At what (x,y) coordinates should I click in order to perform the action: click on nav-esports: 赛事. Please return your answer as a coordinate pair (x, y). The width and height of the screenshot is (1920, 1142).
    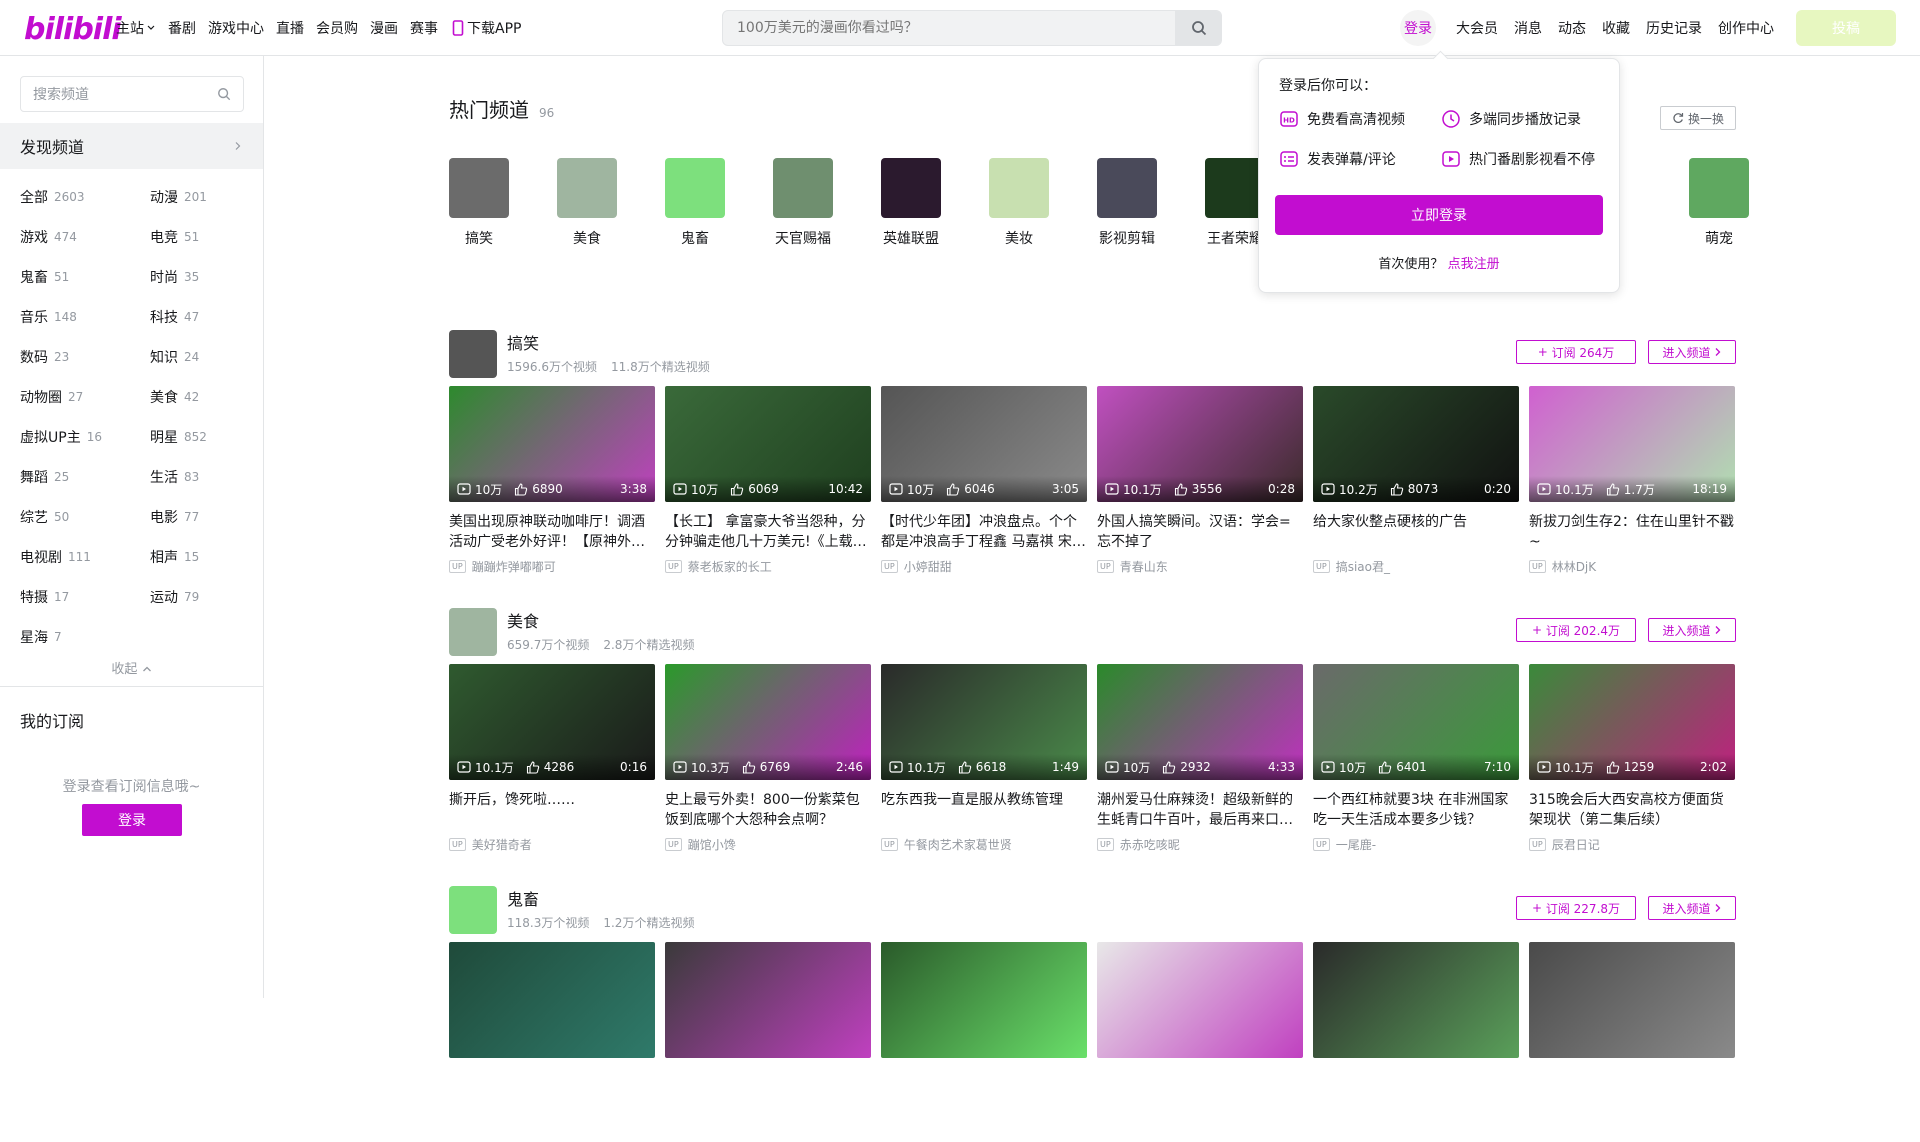
    Looking at the image, I should click on (424, 28).